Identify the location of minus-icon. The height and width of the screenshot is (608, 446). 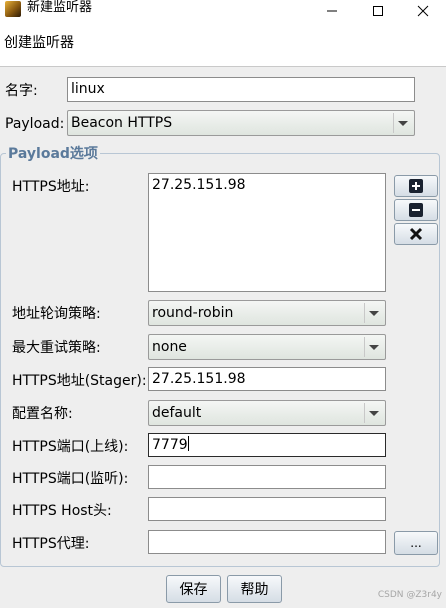
(416, 210).